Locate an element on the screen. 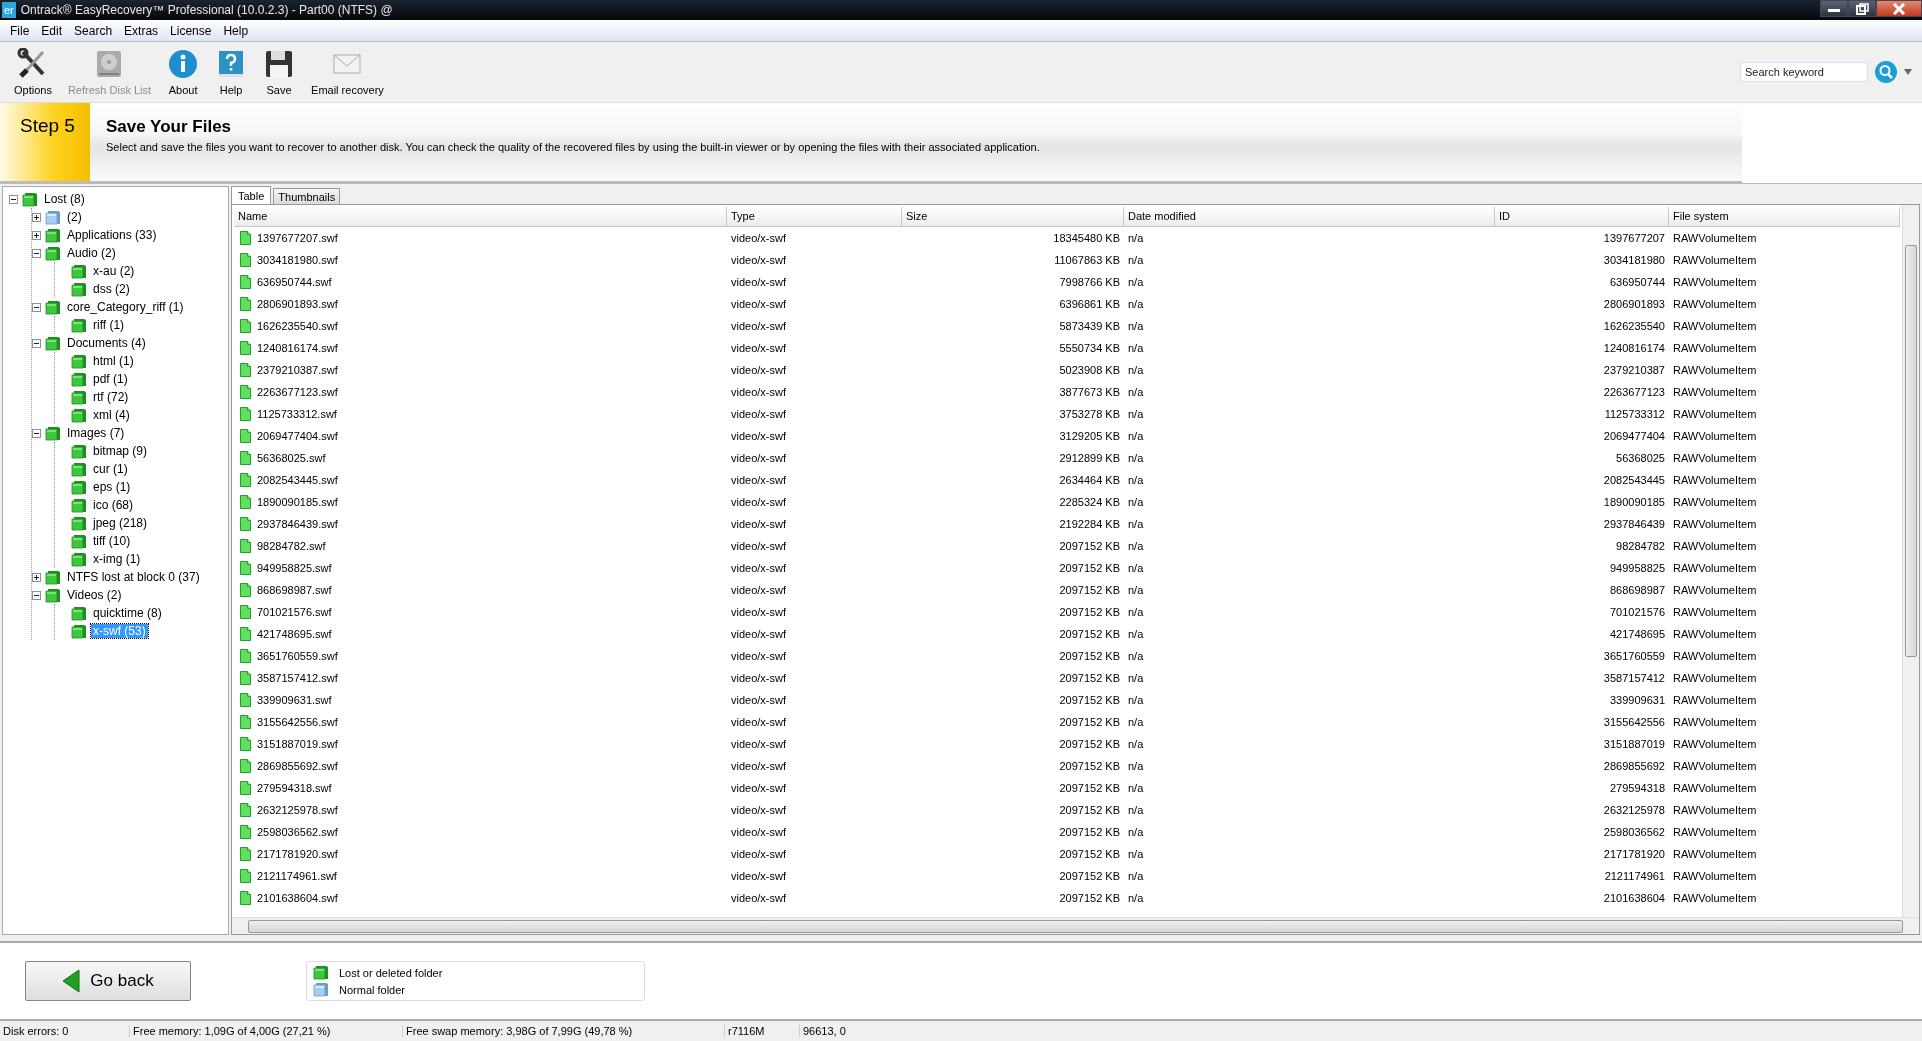 Image resolution: width=1922 pixels, height=1041 pixels. tree-item: Audio (2) is located at coordinates (91, 253).